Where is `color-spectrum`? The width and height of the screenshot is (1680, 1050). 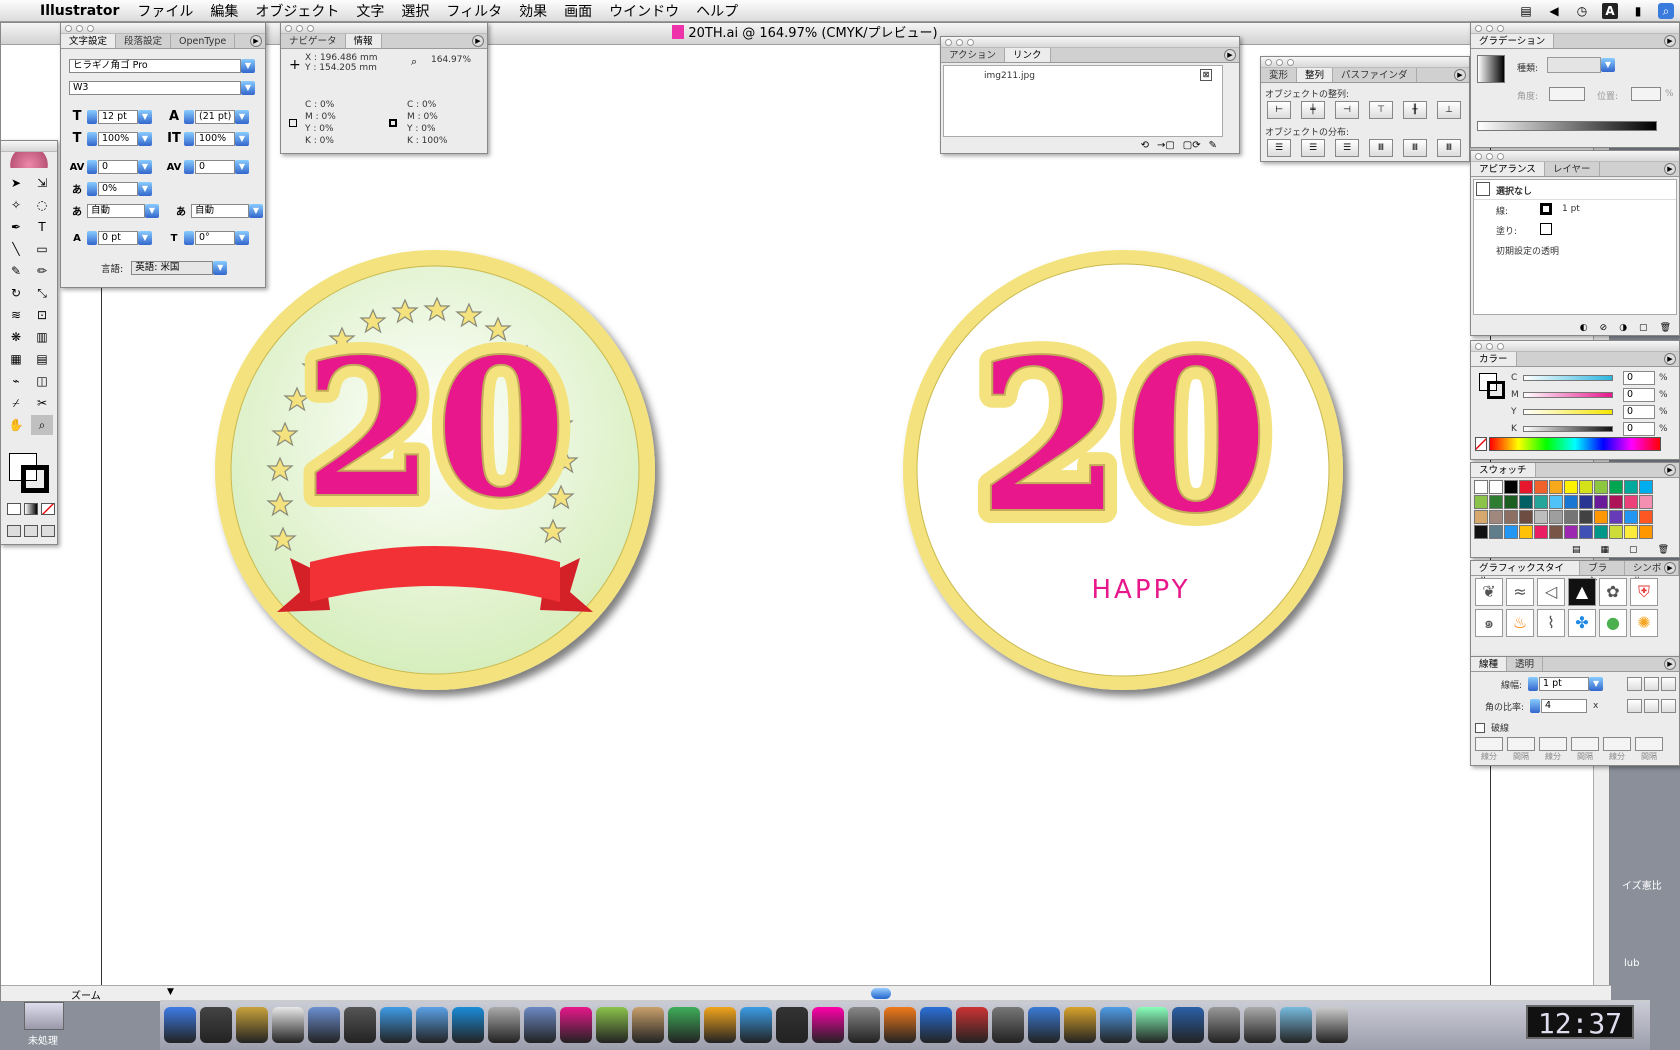 color-spectrum is located at coordinates (1575, 444).